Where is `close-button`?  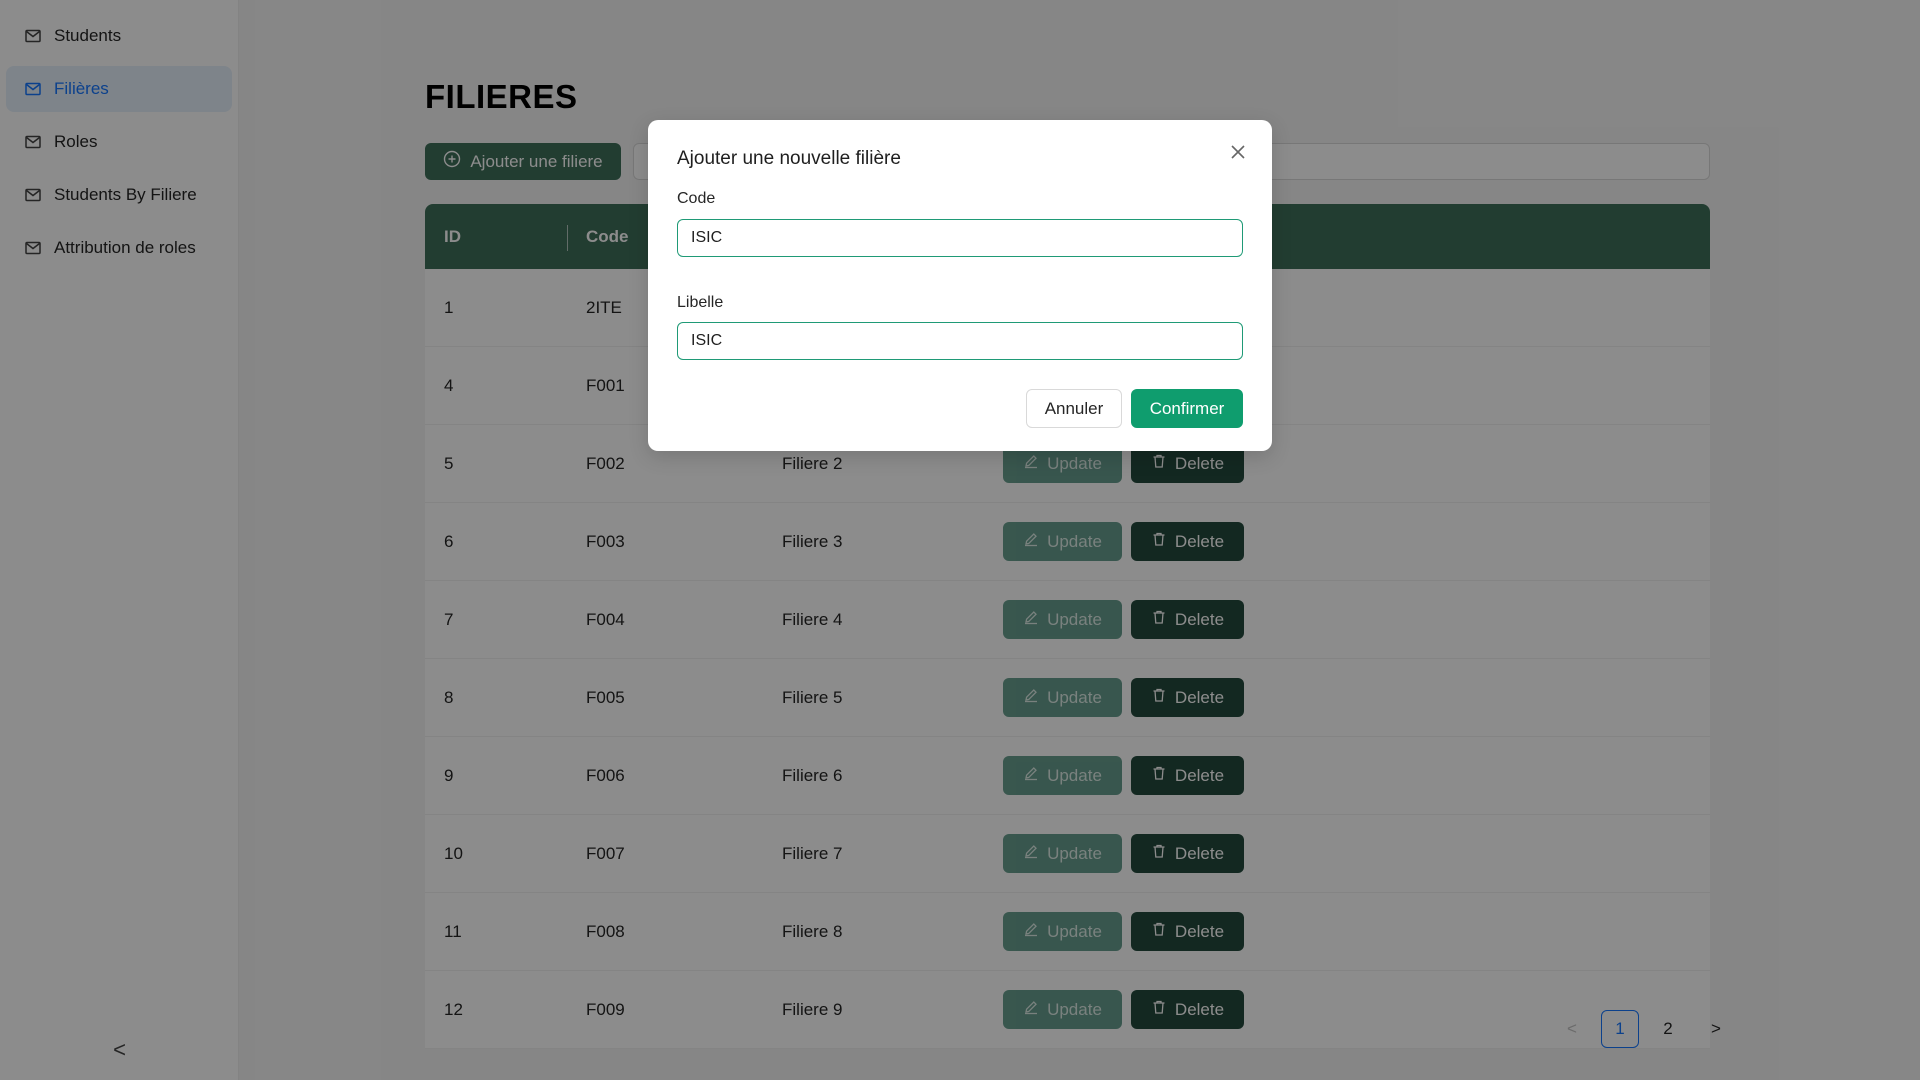
close-button is located at coordinates (1238, 154).